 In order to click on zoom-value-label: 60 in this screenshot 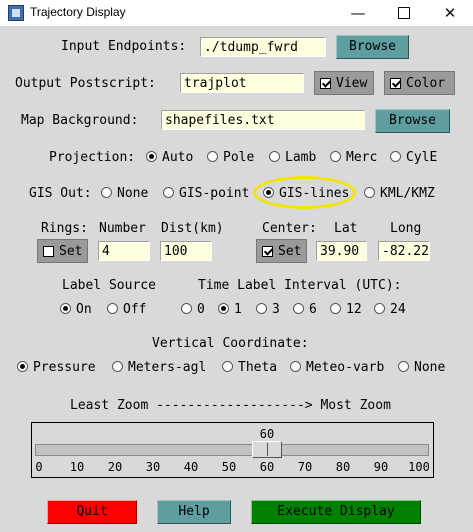, I will do `click(267, 434)`.